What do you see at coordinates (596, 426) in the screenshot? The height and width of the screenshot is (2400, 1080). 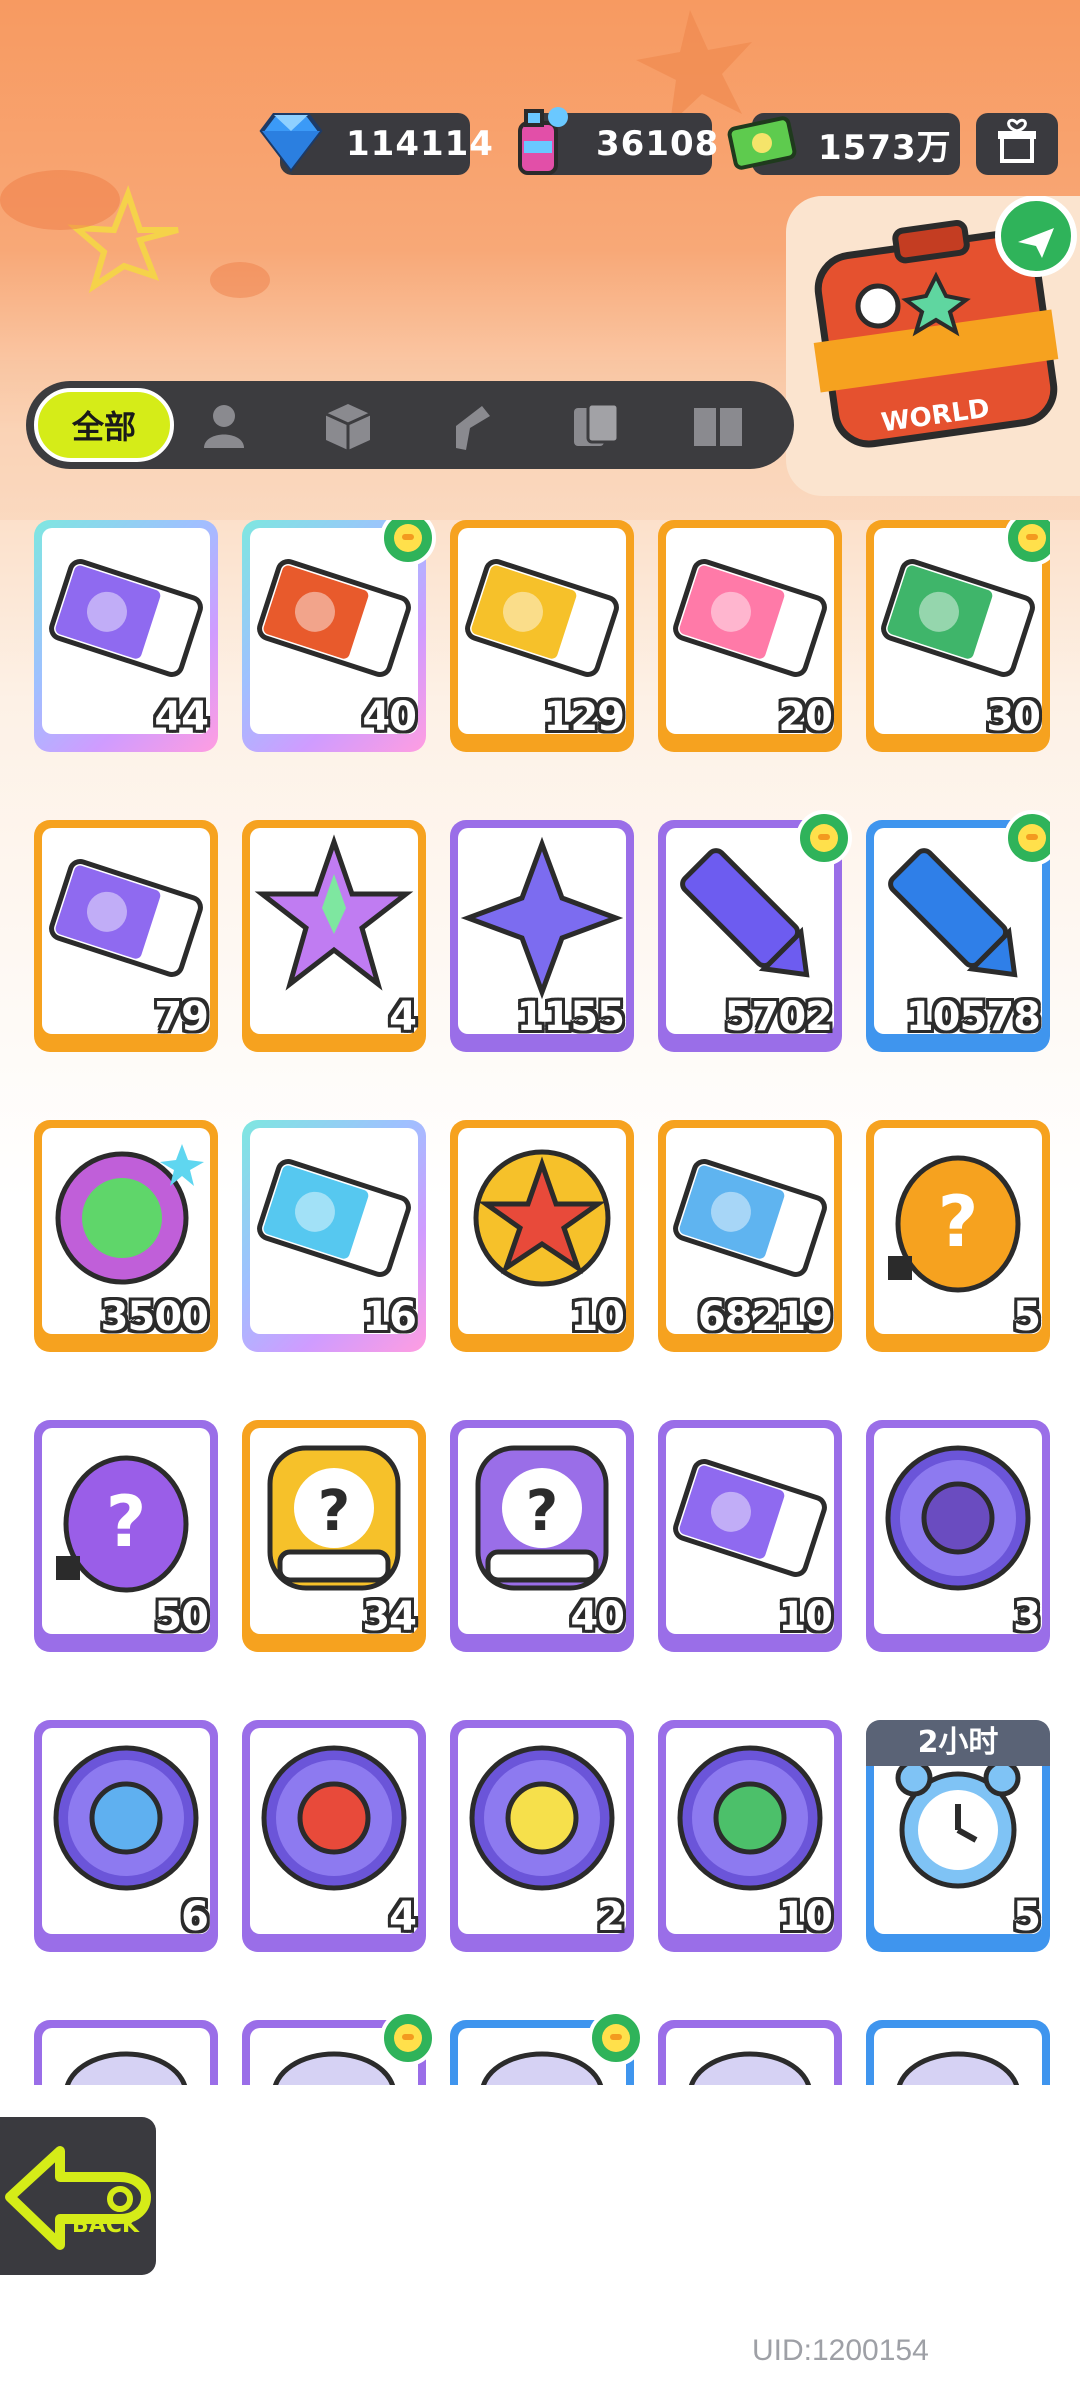 I see `cards-icon` at bounding box center [596, 426].